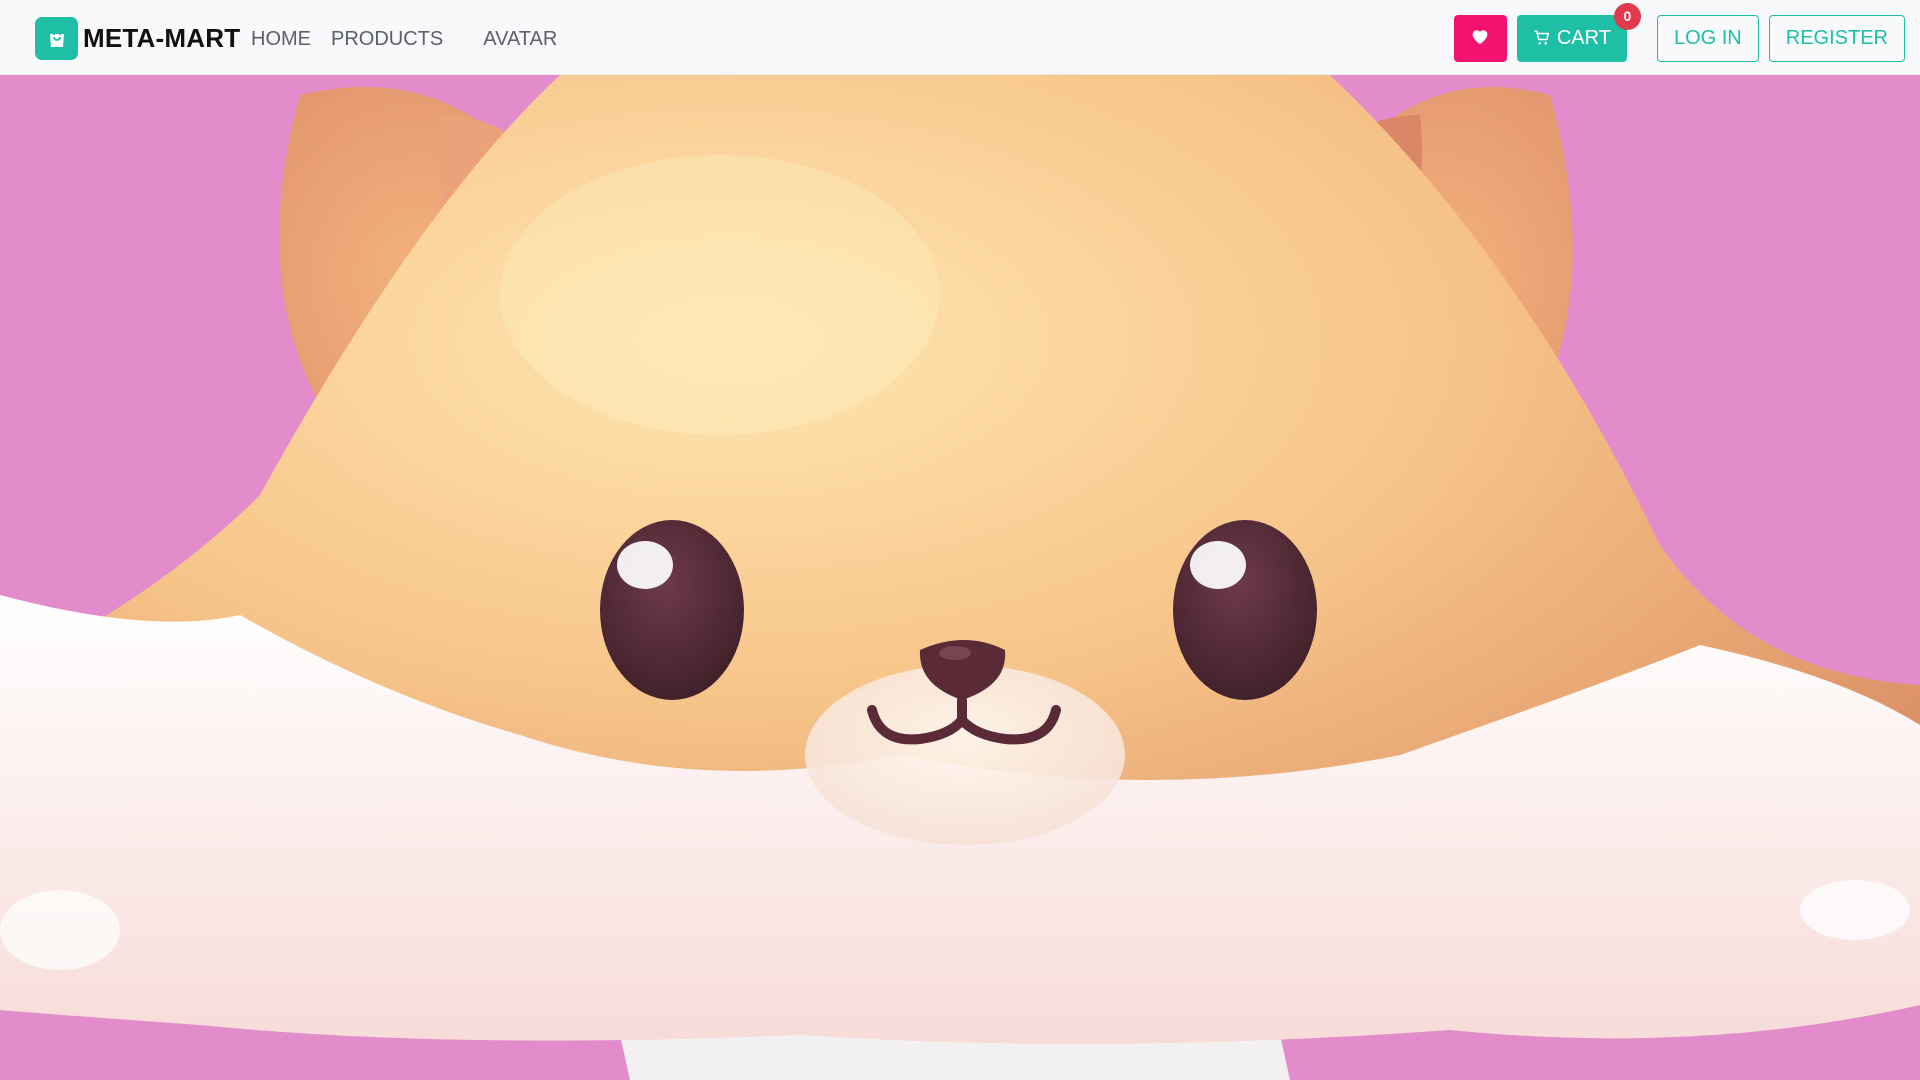  I want to click on main-nav: HOME PRODUCTS AVATAR, so click(414, 39).